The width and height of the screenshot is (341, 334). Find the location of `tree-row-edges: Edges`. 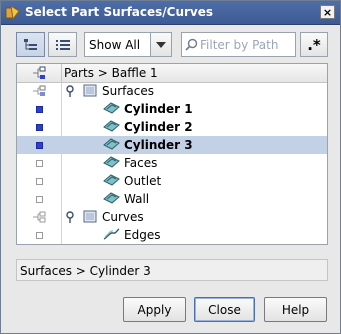

tree-row-edges: Edges is located at coordinates (172, 235).